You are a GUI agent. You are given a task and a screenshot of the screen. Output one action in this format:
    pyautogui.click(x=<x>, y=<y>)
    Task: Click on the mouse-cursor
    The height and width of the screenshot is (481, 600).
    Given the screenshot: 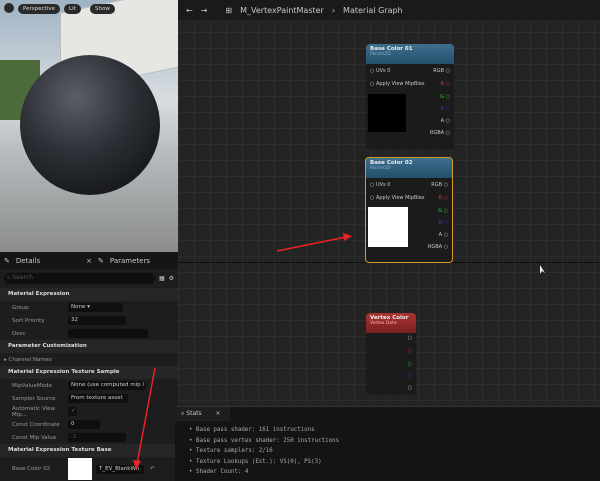 What is the action you would take?
    pyautogui.click(x=542, y=269)
    